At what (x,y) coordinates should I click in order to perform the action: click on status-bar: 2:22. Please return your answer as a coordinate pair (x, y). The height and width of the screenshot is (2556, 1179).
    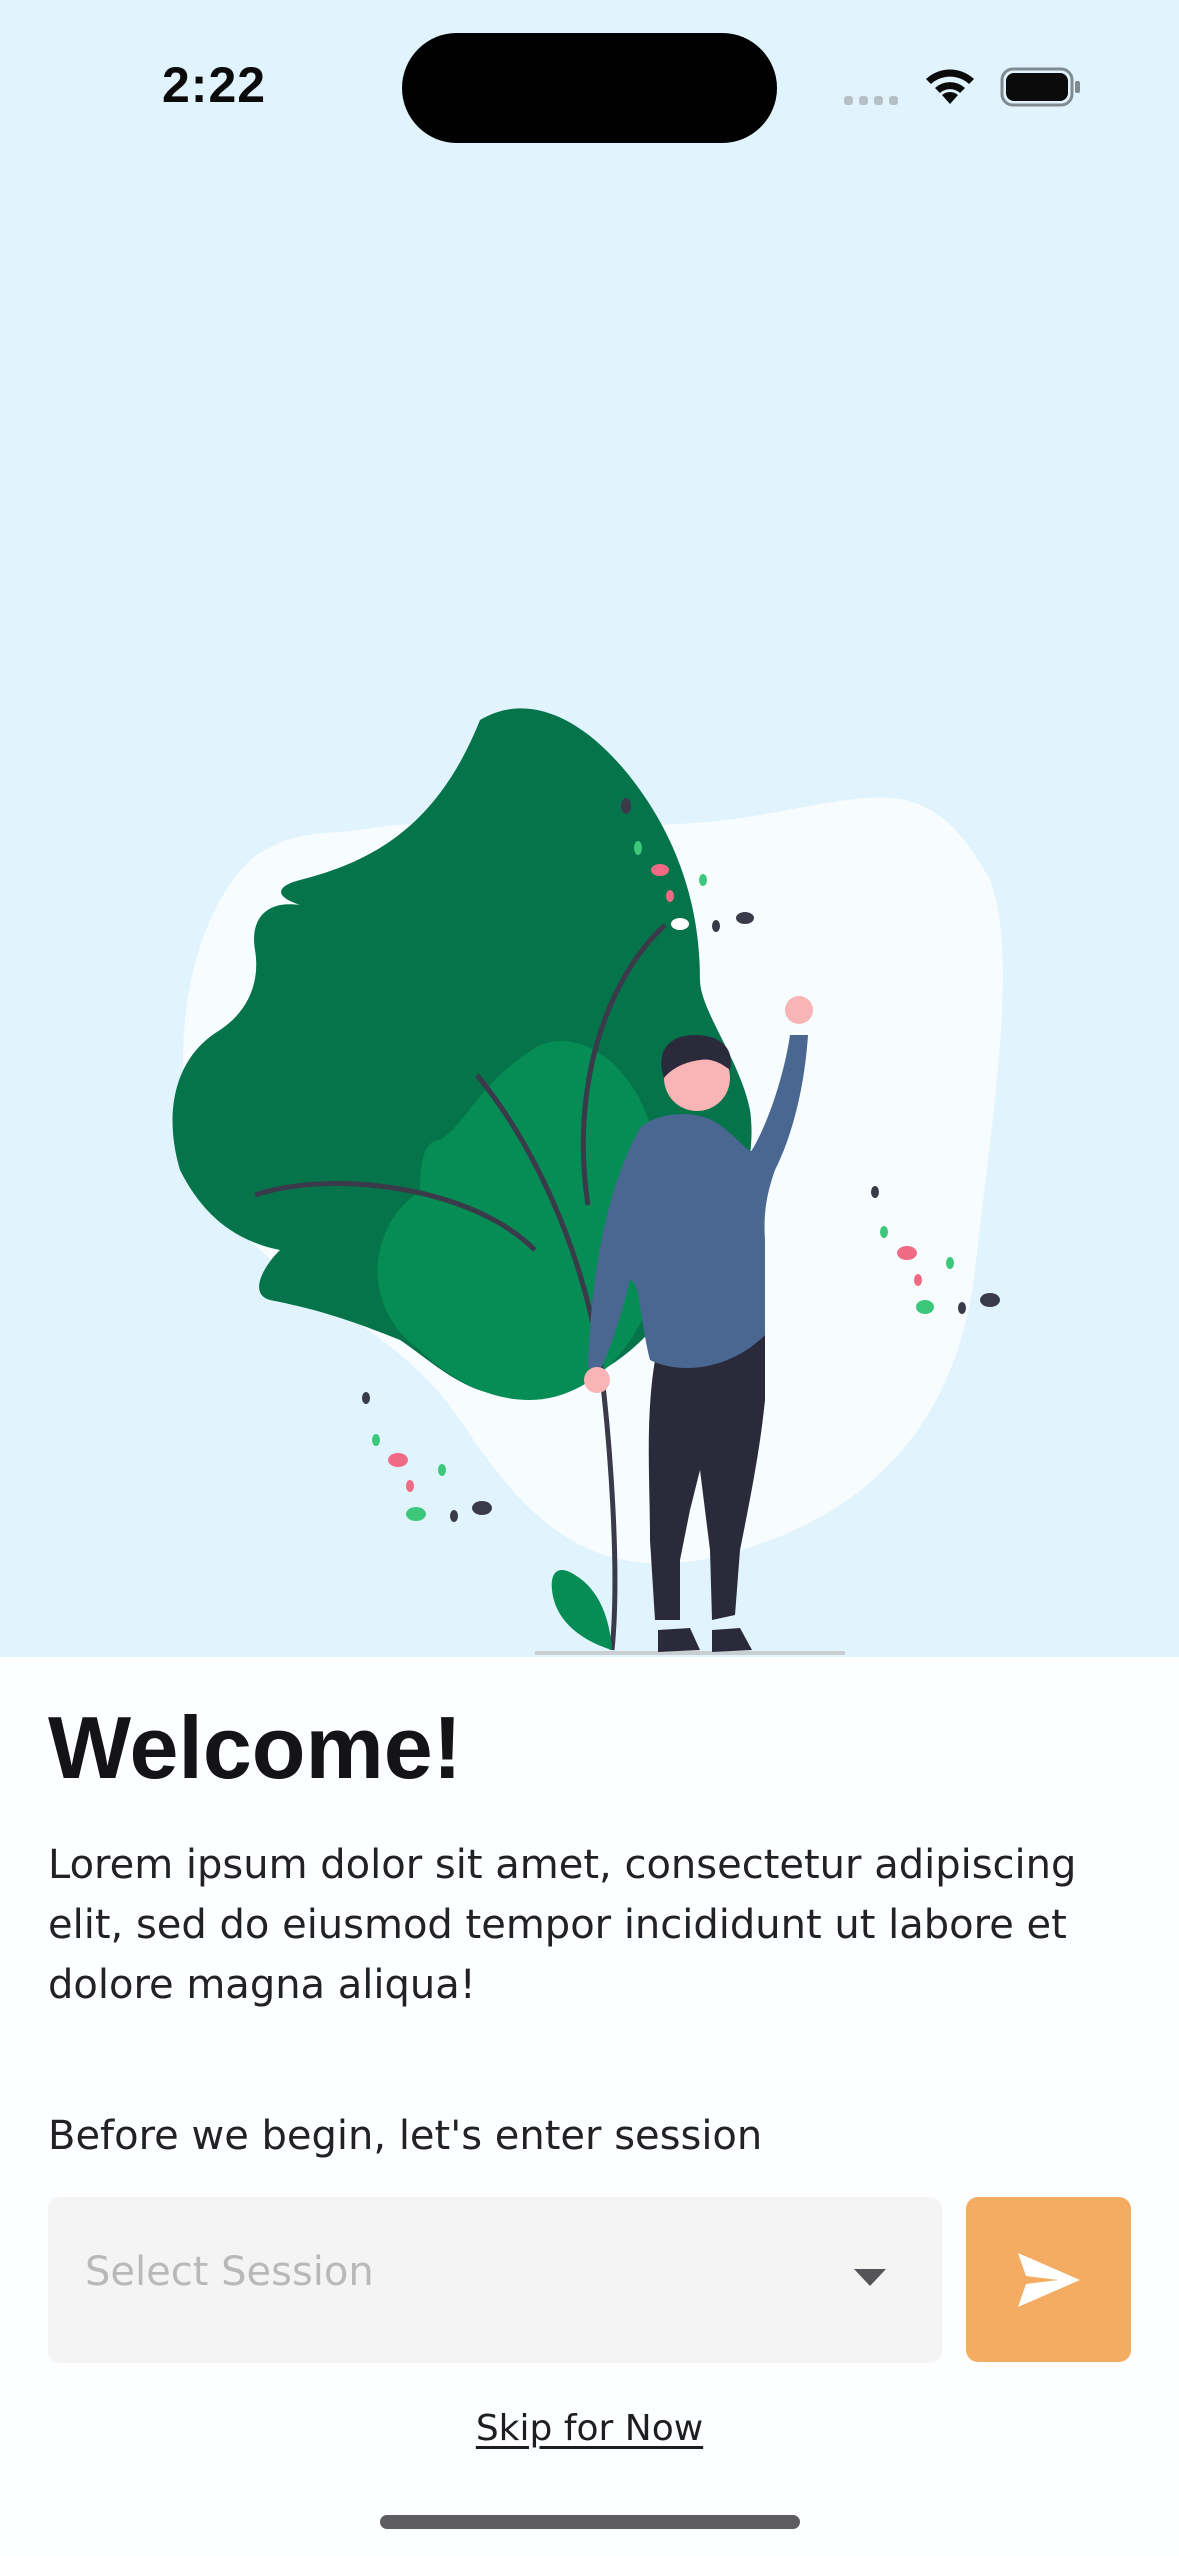
    Looking at the image, I should click on (589, 85).